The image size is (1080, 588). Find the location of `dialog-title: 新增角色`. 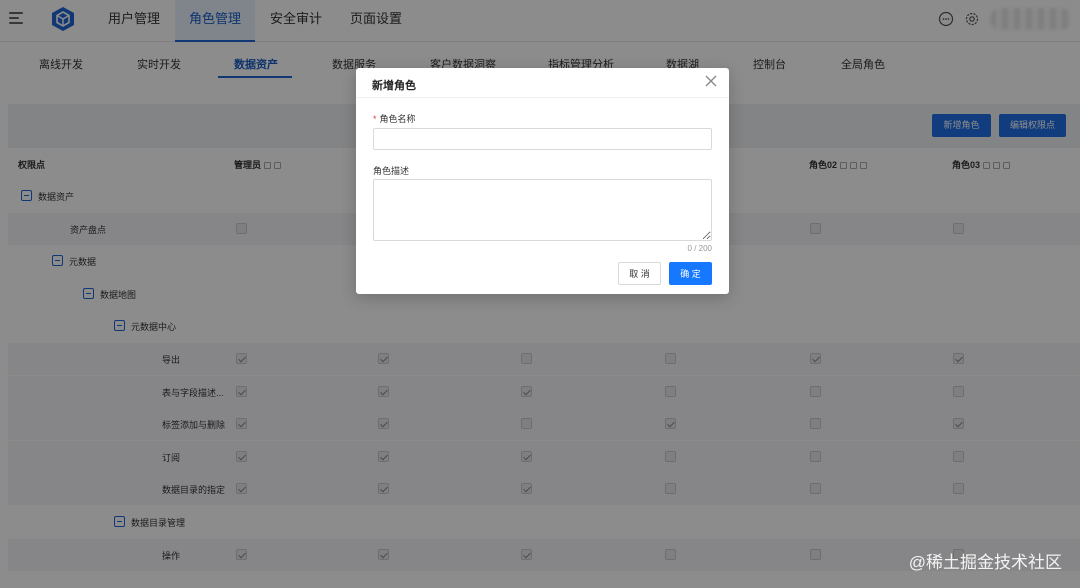

dialog-title: 新增角色 is located at coordinates (394, 86).